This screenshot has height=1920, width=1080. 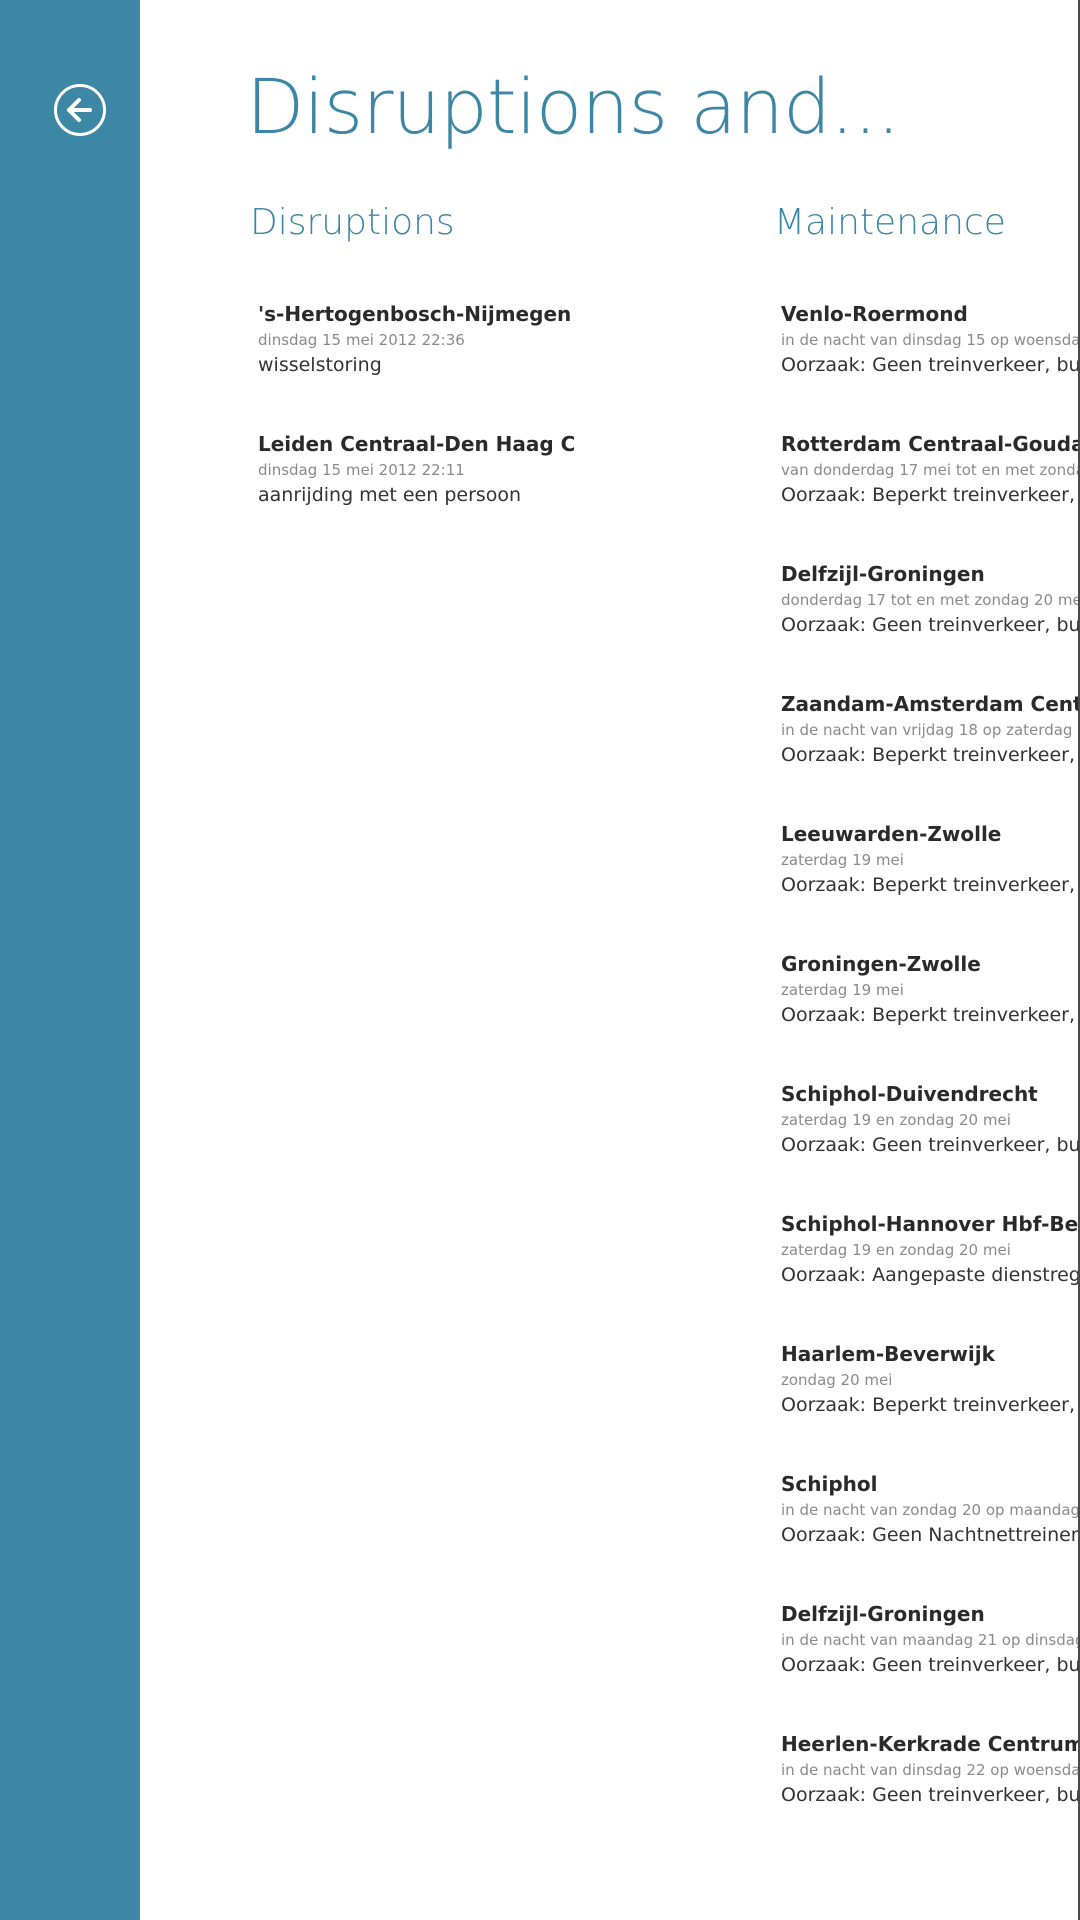 What do you see at coordinates (417, 444) in the screenshot?
I see `item-title: Leiden Centraal-Den Haag C` at bounding box center [417, 444].